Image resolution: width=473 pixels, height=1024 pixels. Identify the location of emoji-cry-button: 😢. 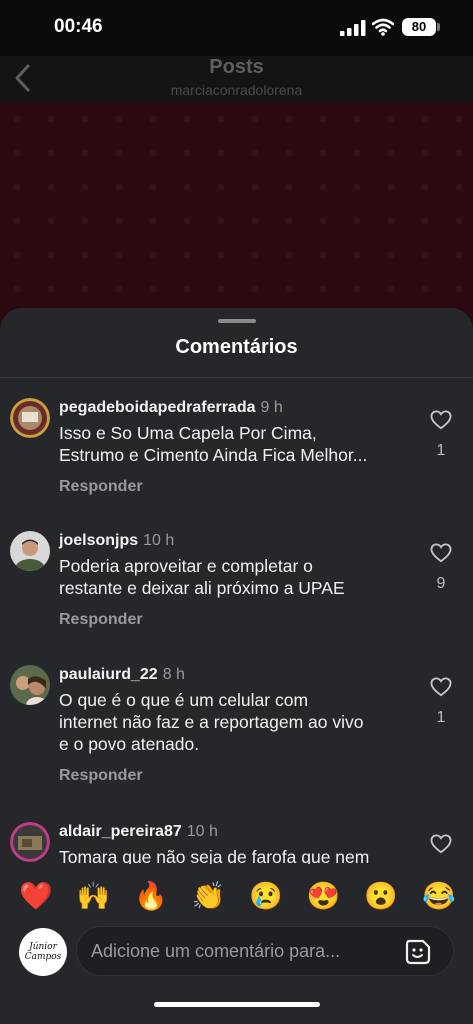
(266, 896).